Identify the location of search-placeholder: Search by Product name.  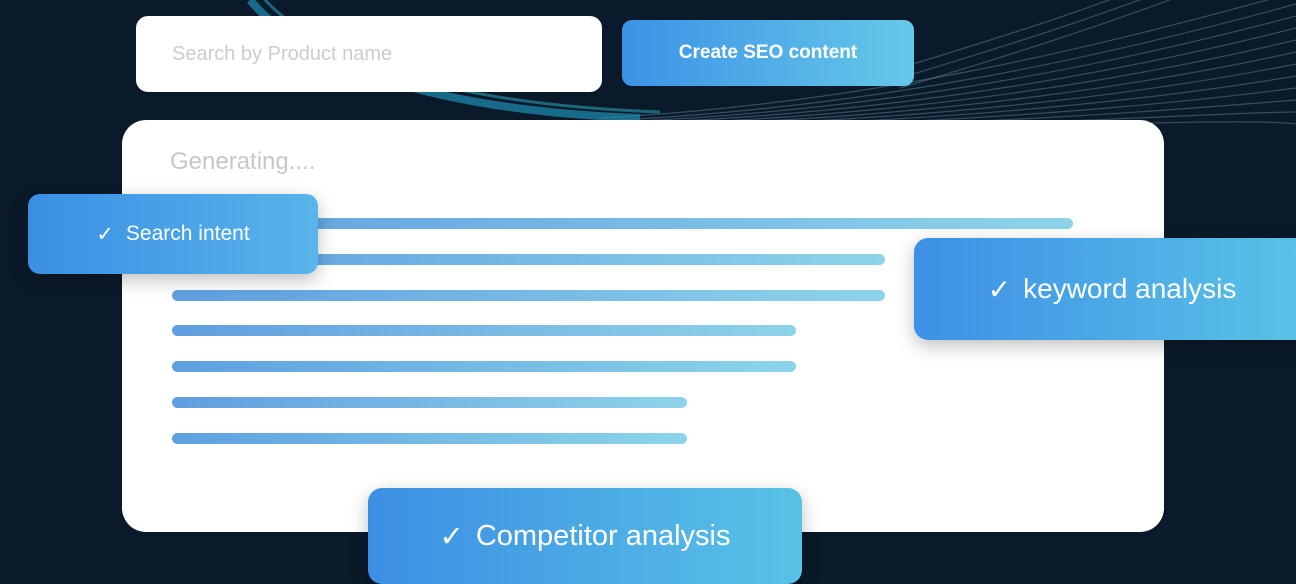
(282, 53).